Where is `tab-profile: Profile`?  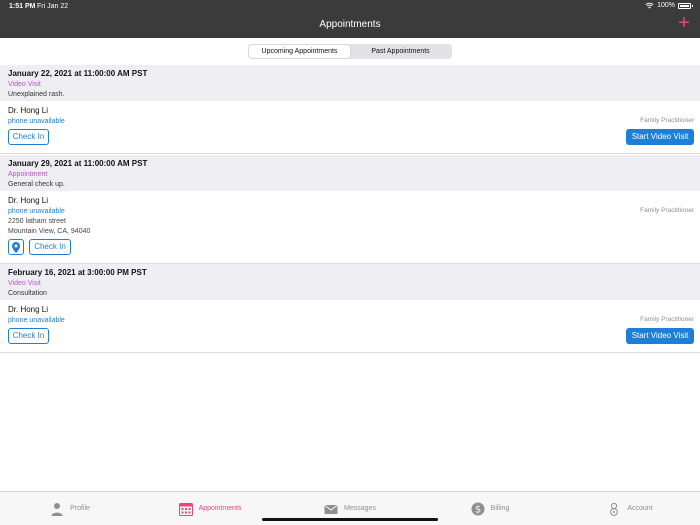
tab-profile: Profile is located at coordinates (70, 508).